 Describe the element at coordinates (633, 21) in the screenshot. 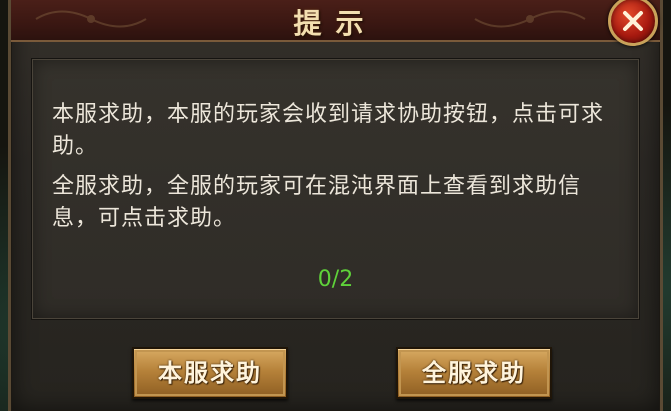

I see `close-x-icon` at that location.